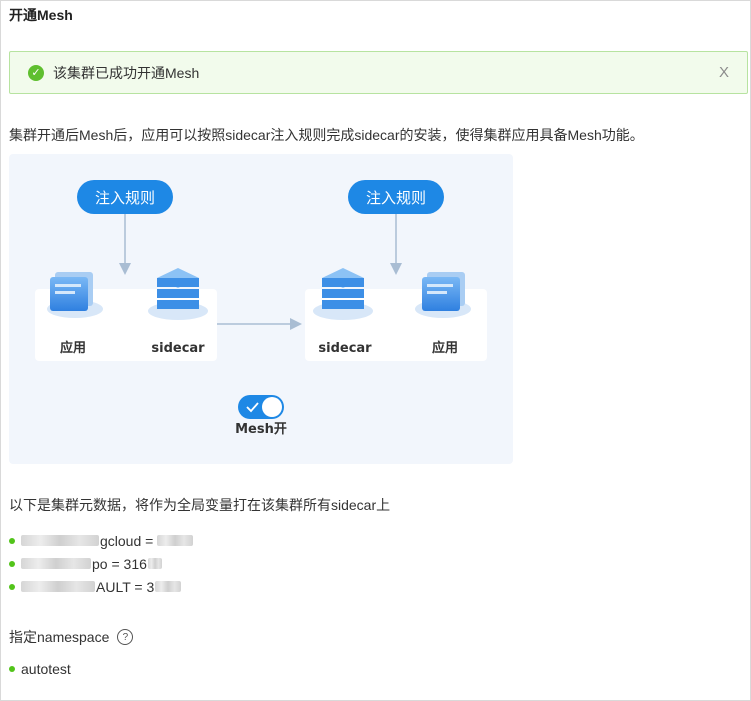  Describe the element at coordinates (125, 586) in the screenshot. I see `metadata-item-text: AULT = 3` at that location.